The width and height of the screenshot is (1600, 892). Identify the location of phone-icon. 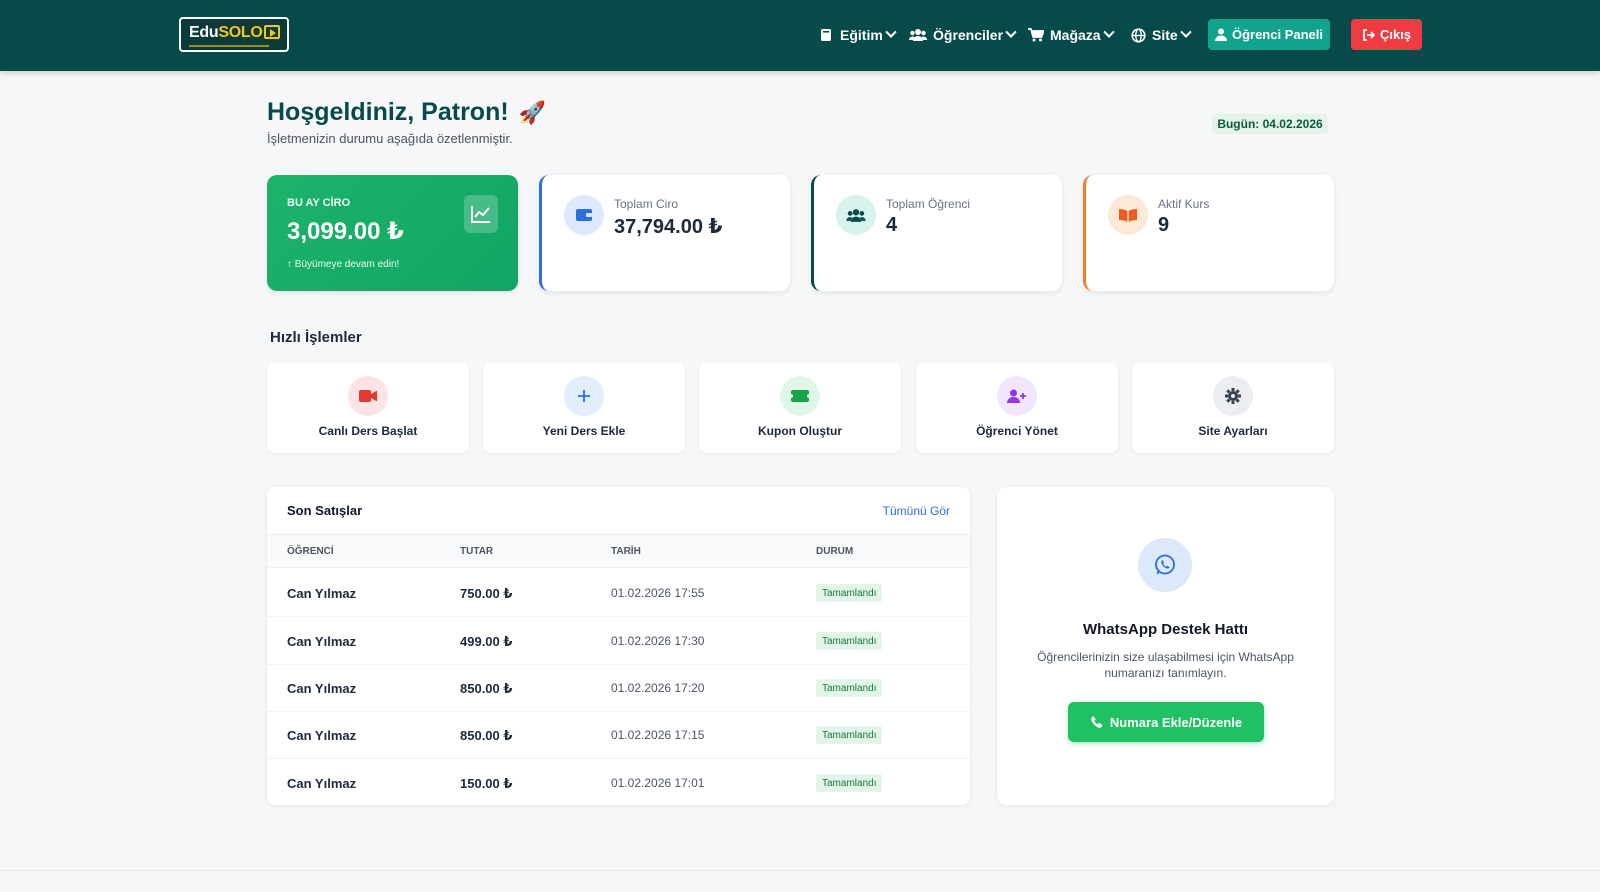
(1097, 721).